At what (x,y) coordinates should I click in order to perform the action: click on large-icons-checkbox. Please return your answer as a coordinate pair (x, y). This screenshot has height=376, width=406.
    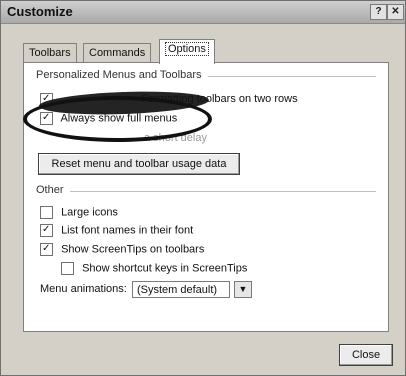
    Looking at the image, I should click on (46, 212).